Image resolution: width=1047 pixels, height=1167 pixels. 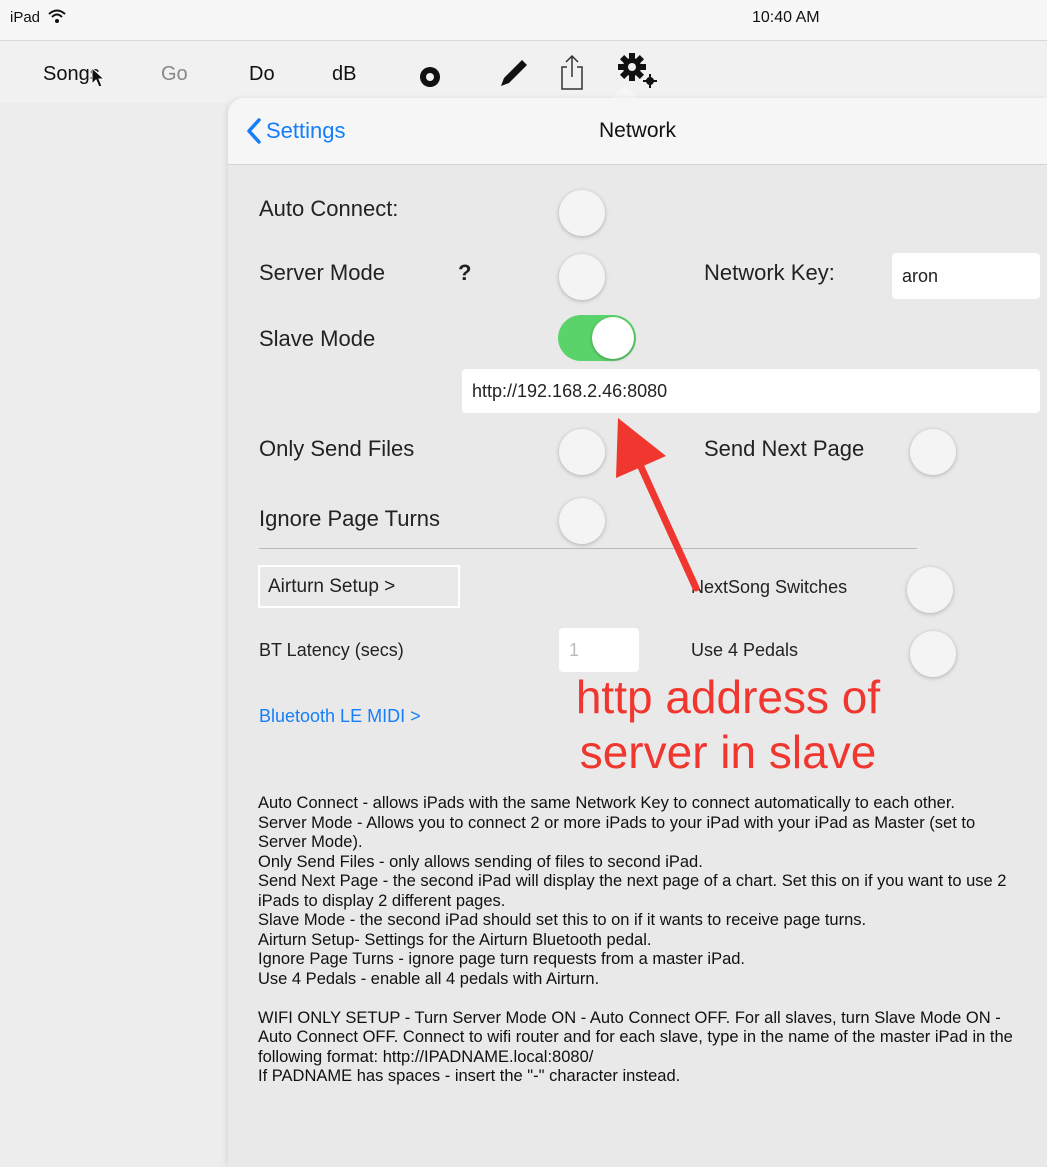 What do you see at coordinates (331, 650) in the screenshot?
I see `bt-latency-label: BT Latency (secs)` at bounding box center [331, 650].